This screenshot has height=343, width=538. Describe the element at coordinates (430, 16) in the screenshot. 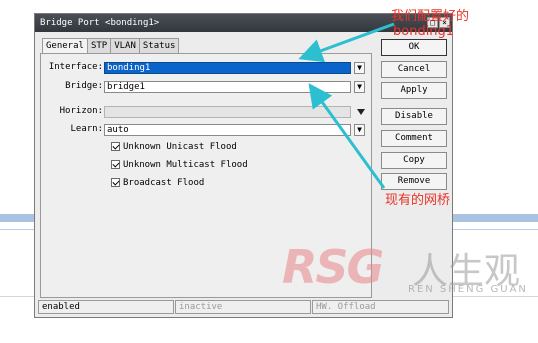

I see `annotation-top-line1: 我们配置好的` at that location.